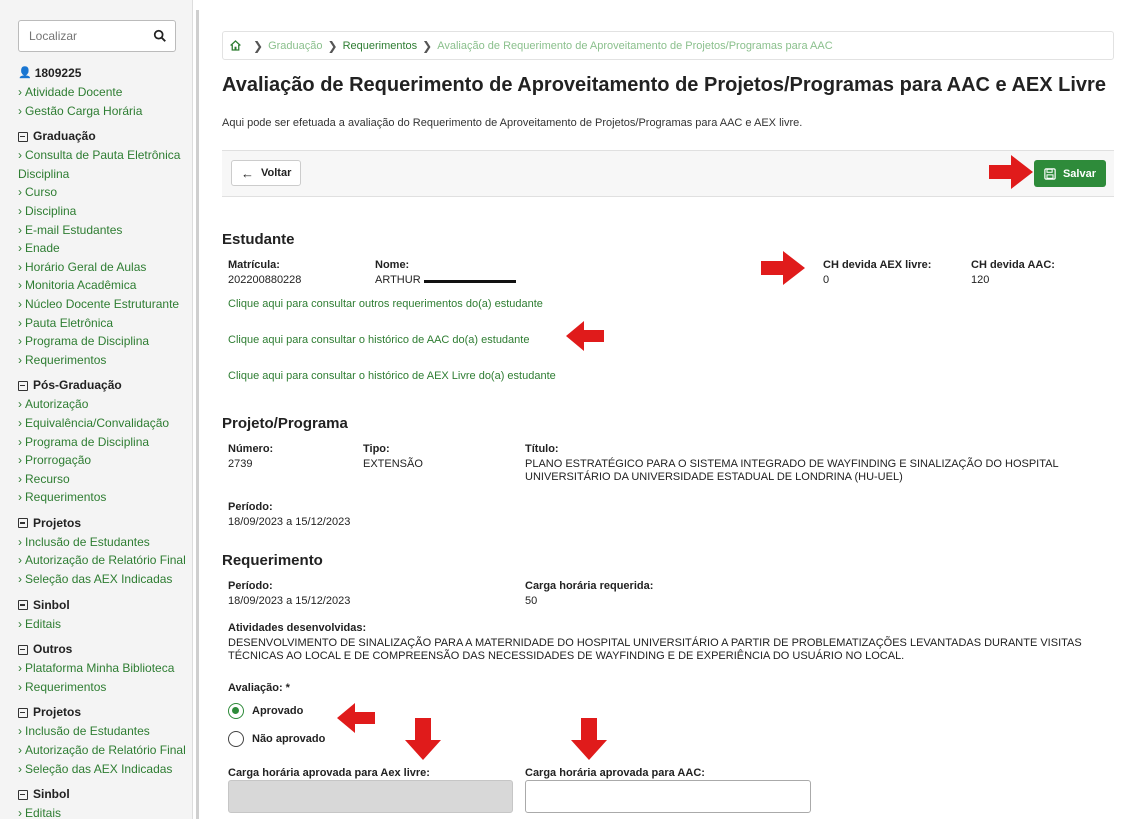 This screenshot has height=819, width=1130. What do you see at coordinates (99, 579) in the screenshot?
I see `sidebar-item-label: Seleção das AEX Indicadas` at bounding box center [99, 579].